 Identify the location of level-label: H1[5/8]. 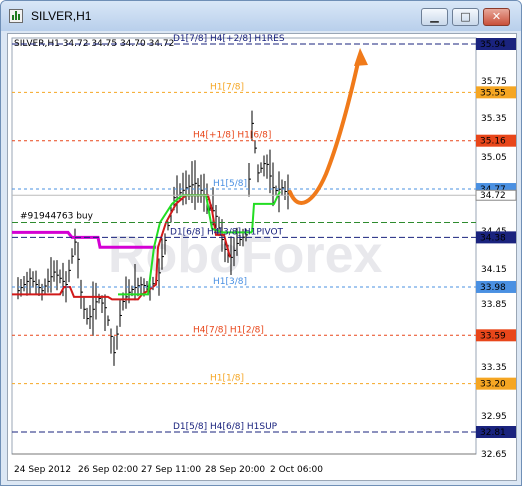
(230, 184).